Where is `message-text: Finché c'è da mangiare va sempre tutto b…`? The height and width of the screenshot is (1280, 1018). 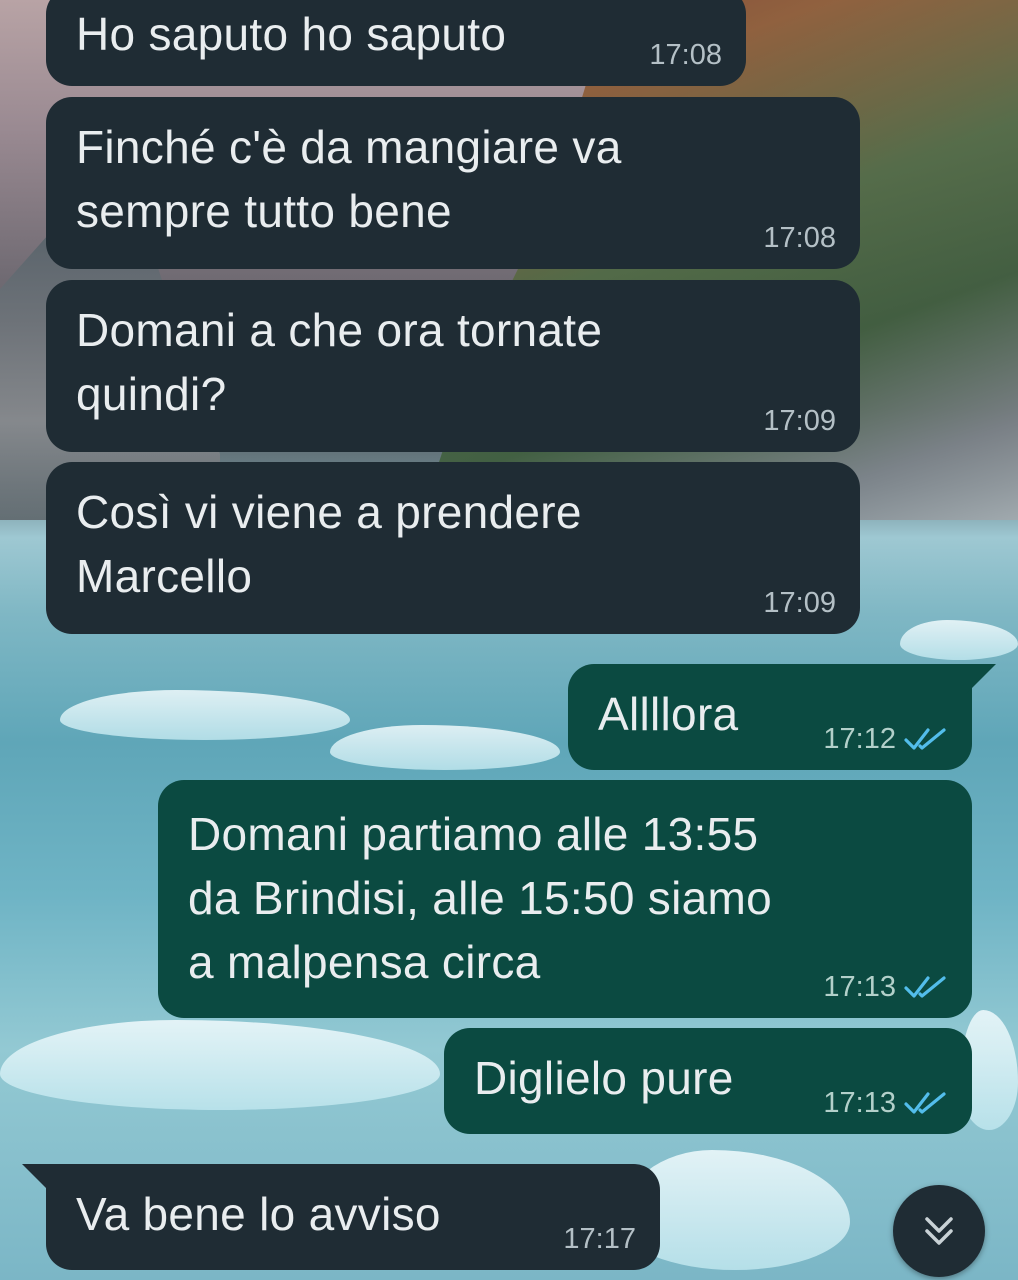 message-text: Finché c'è da mangiare va sempre tutto b… is located at coordinates (349, 179).